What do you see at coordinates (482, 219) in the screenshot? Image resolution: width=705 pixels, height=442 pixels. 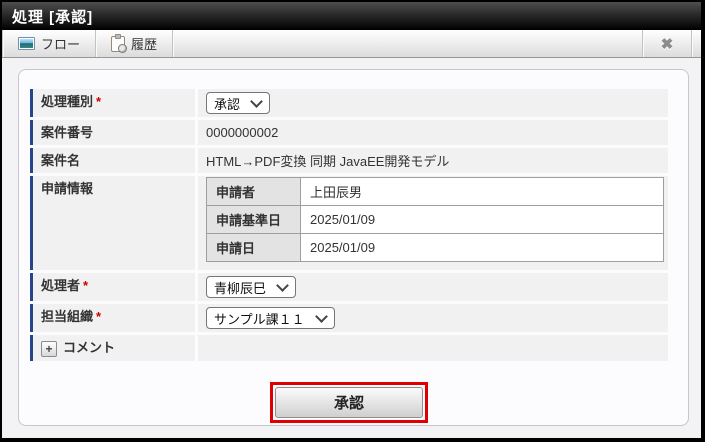 I see `base-date-value: 2025/01/09` at bounding box center [482, 219].